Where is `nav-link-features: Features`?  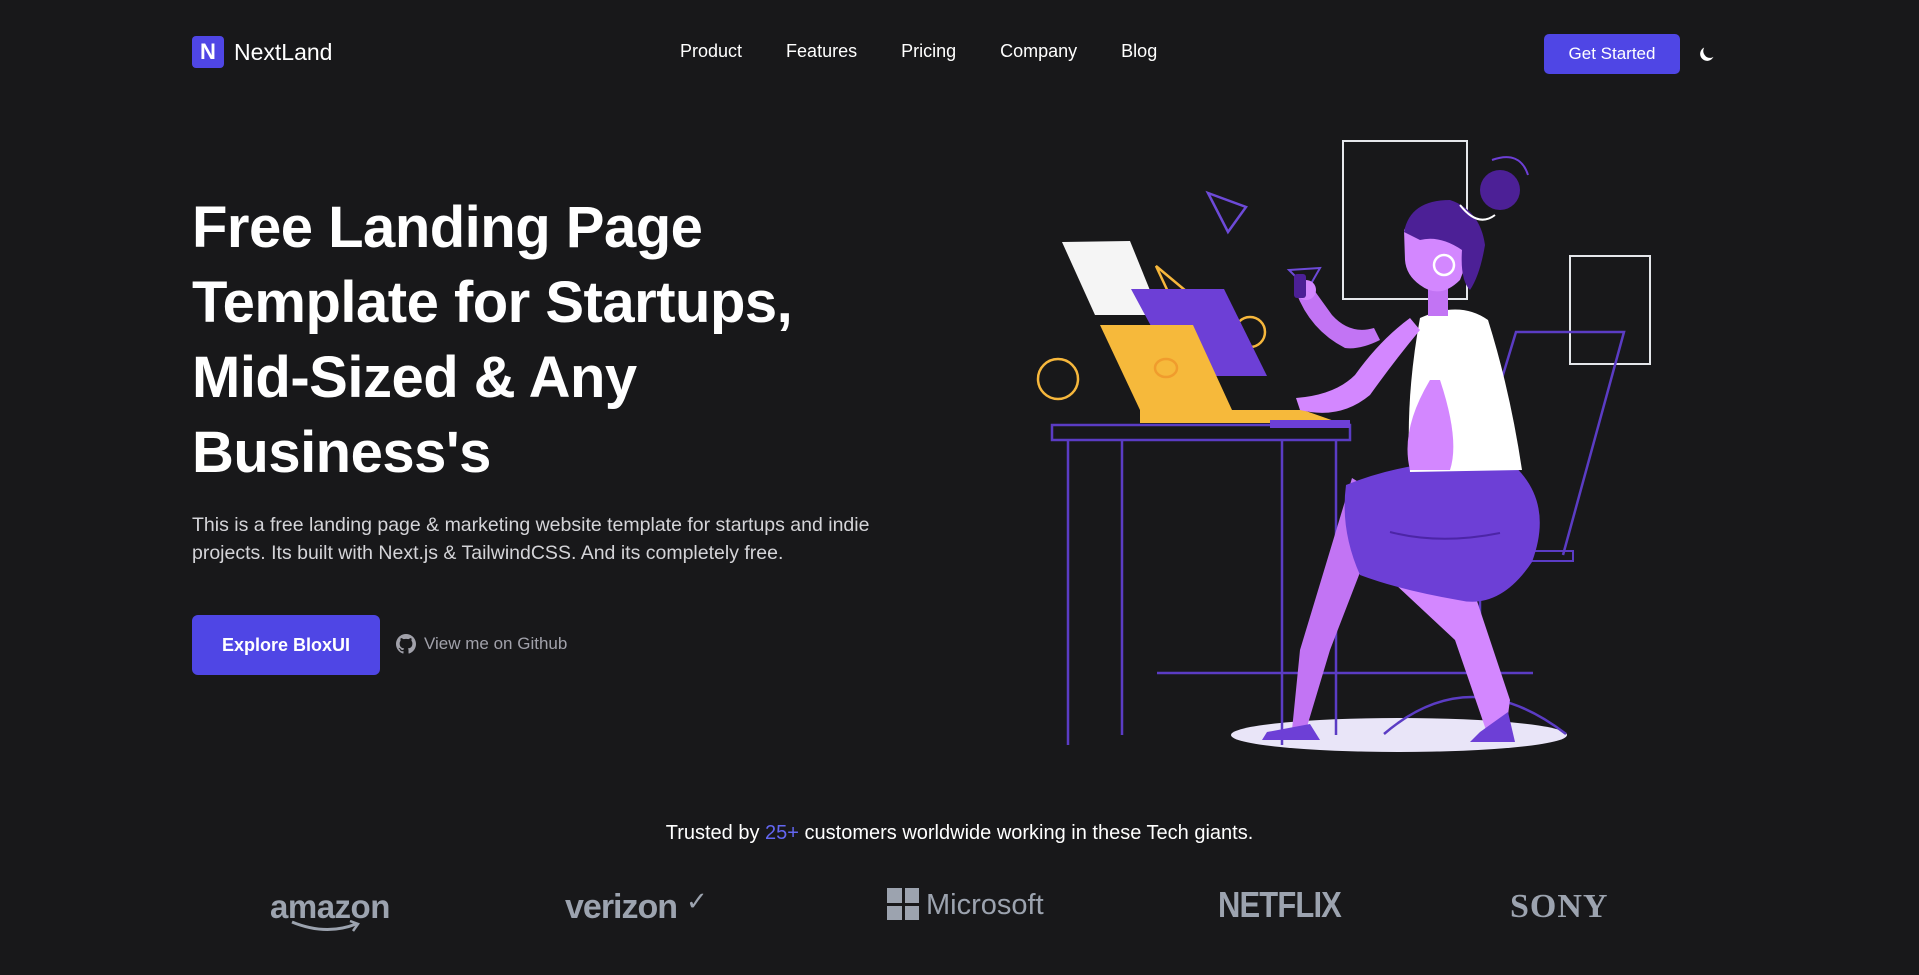
nav-link-features: Features is located at coordinates (821, 51).